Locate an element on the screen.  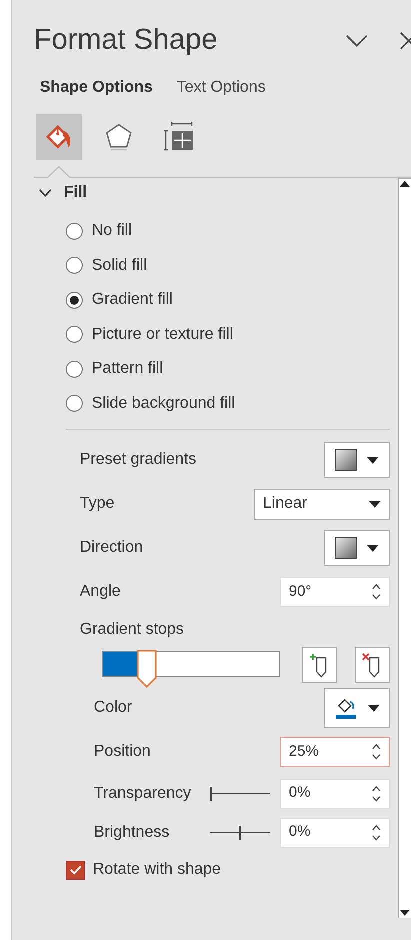
angle-field: 90° is located at coordinates (335, 592).